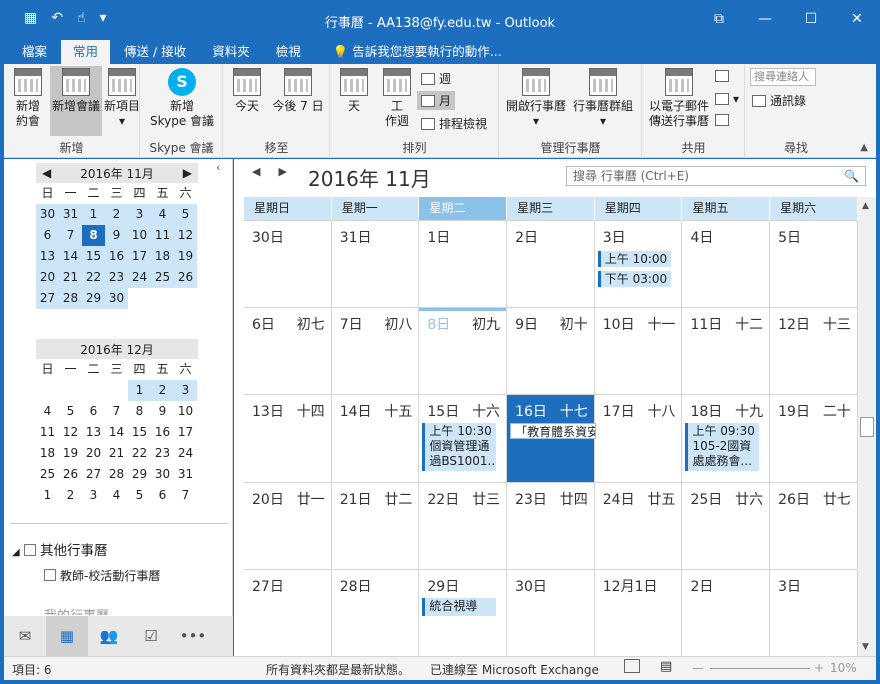  I want to click on scroll-up-arrow-icon: ▲, so click(865, 206).